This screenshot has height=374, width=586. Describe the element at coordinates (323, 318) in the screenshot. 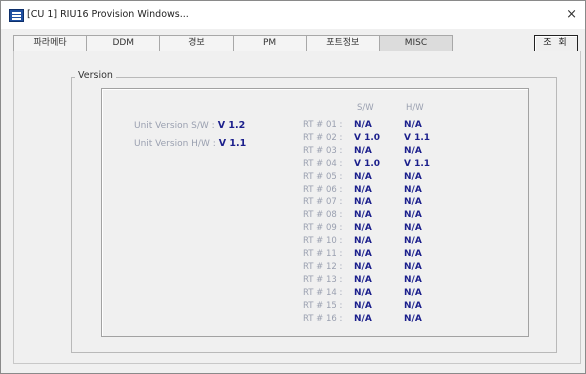

I see `rt-label: RT # 16 :` at that location.